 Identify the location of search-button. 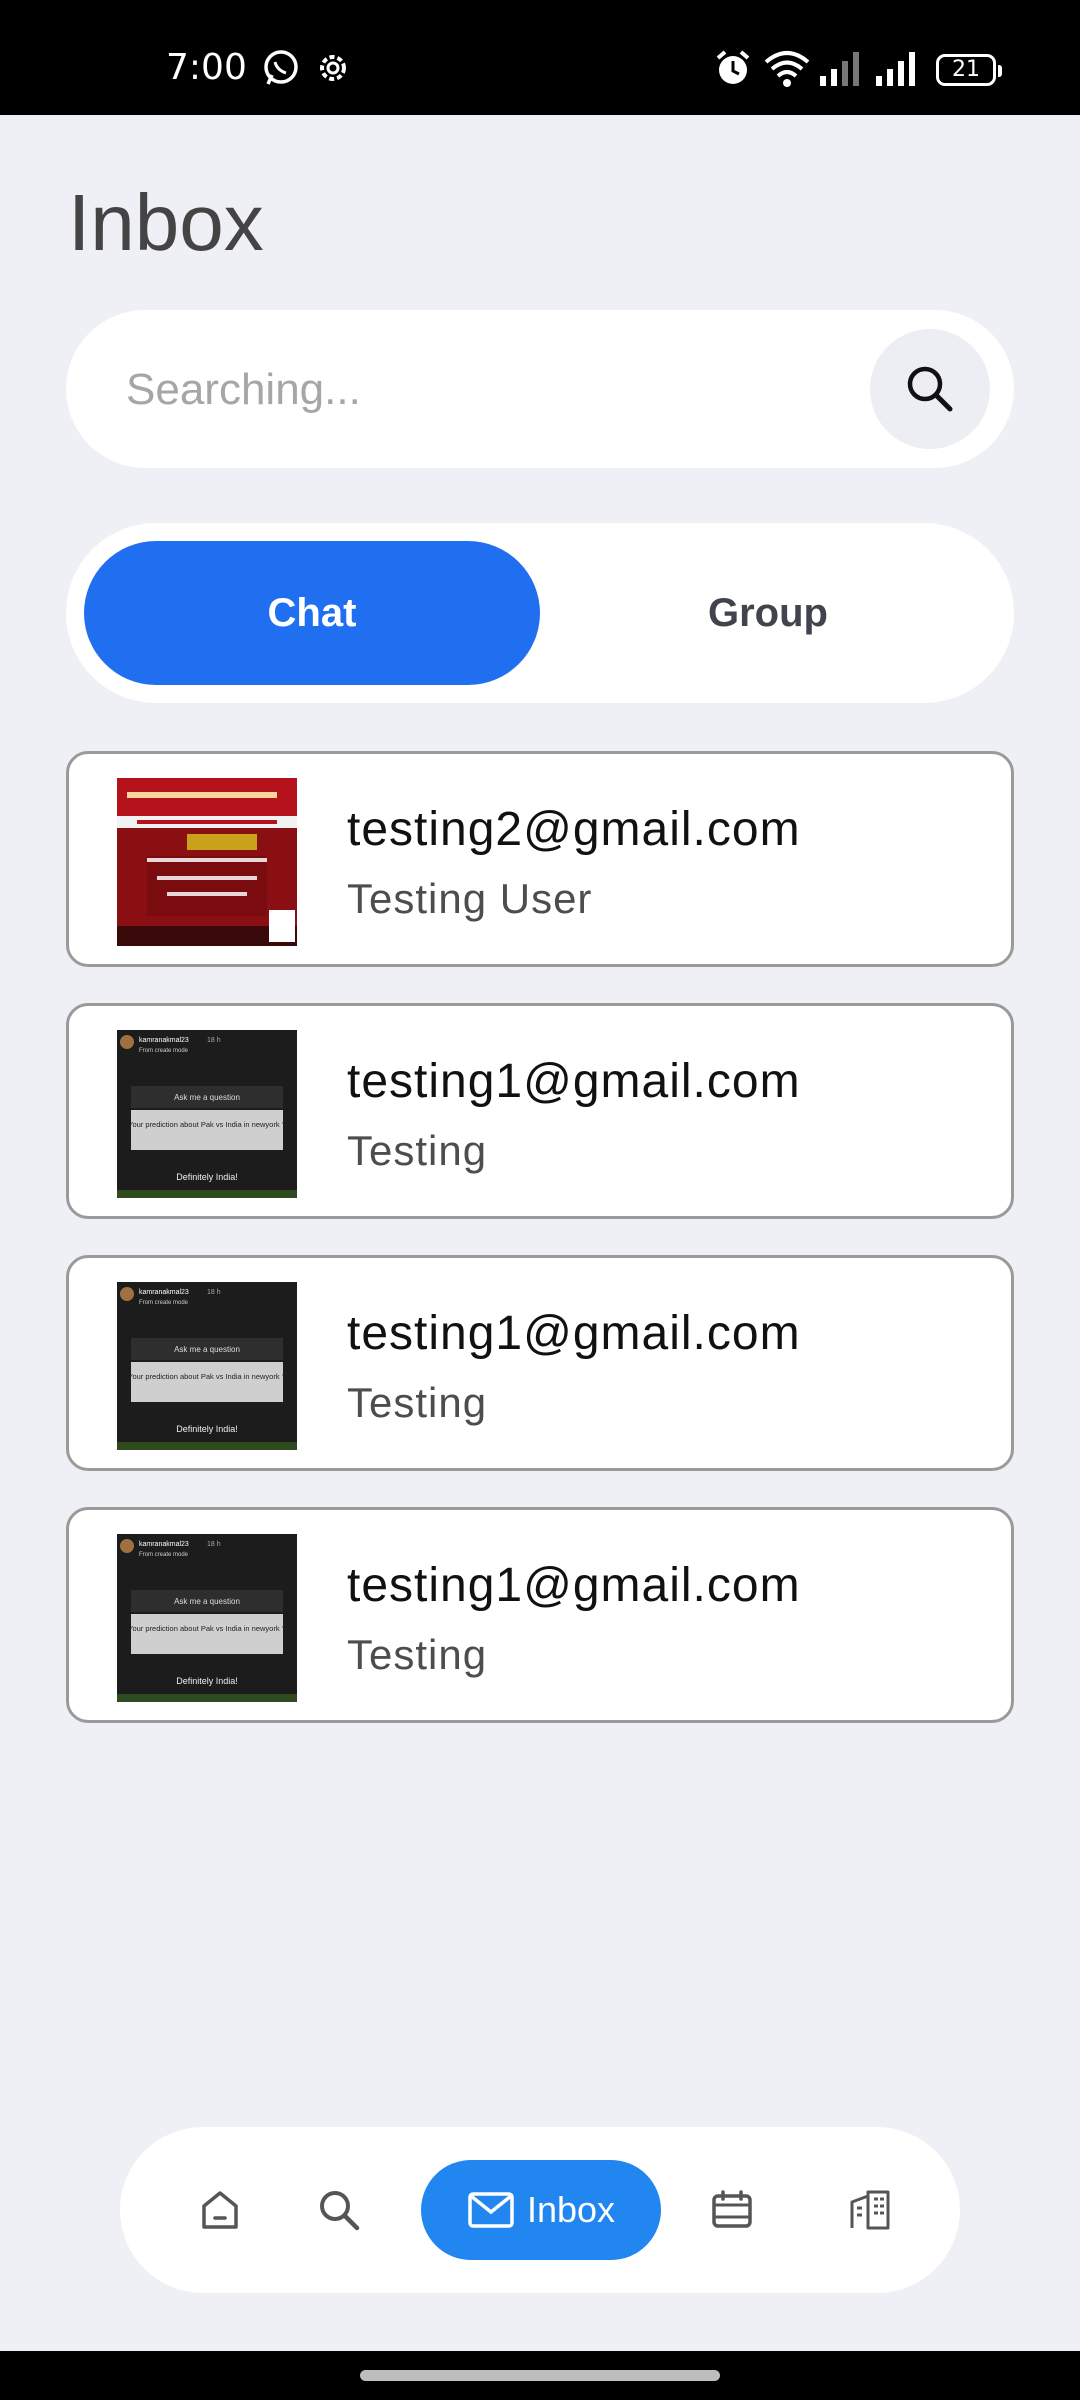
(930, 389).